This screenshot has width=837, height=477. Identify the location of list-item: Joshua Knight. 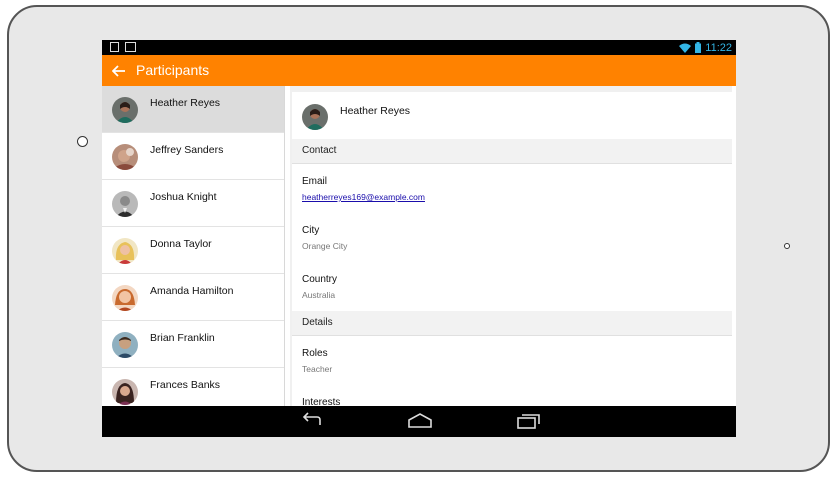
(193, 203).